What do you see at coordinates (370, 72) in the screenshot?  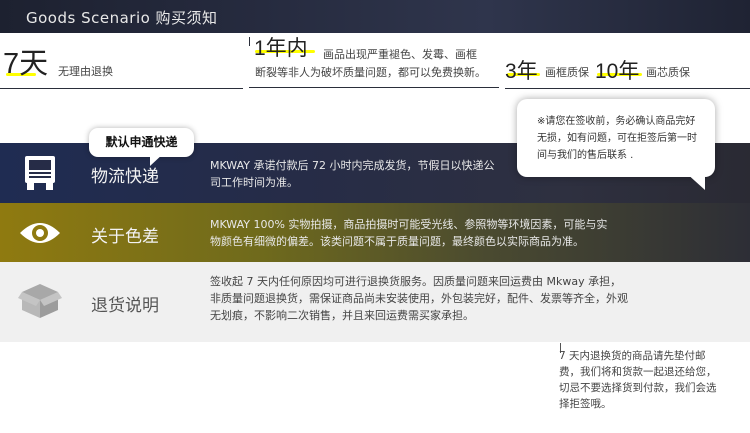 I see `guarantee-1year-line2: 断裂等非人为破坏质量问题，都可以免费换新。` at bounding box center [370, 72].